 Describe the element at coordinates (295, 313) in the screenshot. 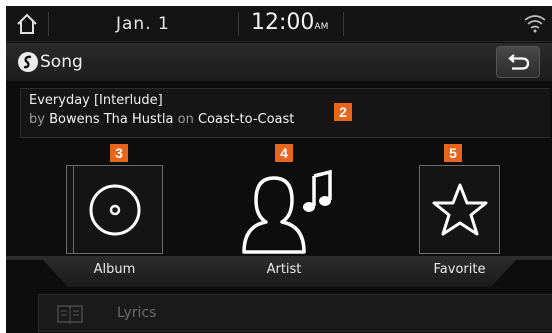

I see `lyrics-button: Lyrics` at that location.